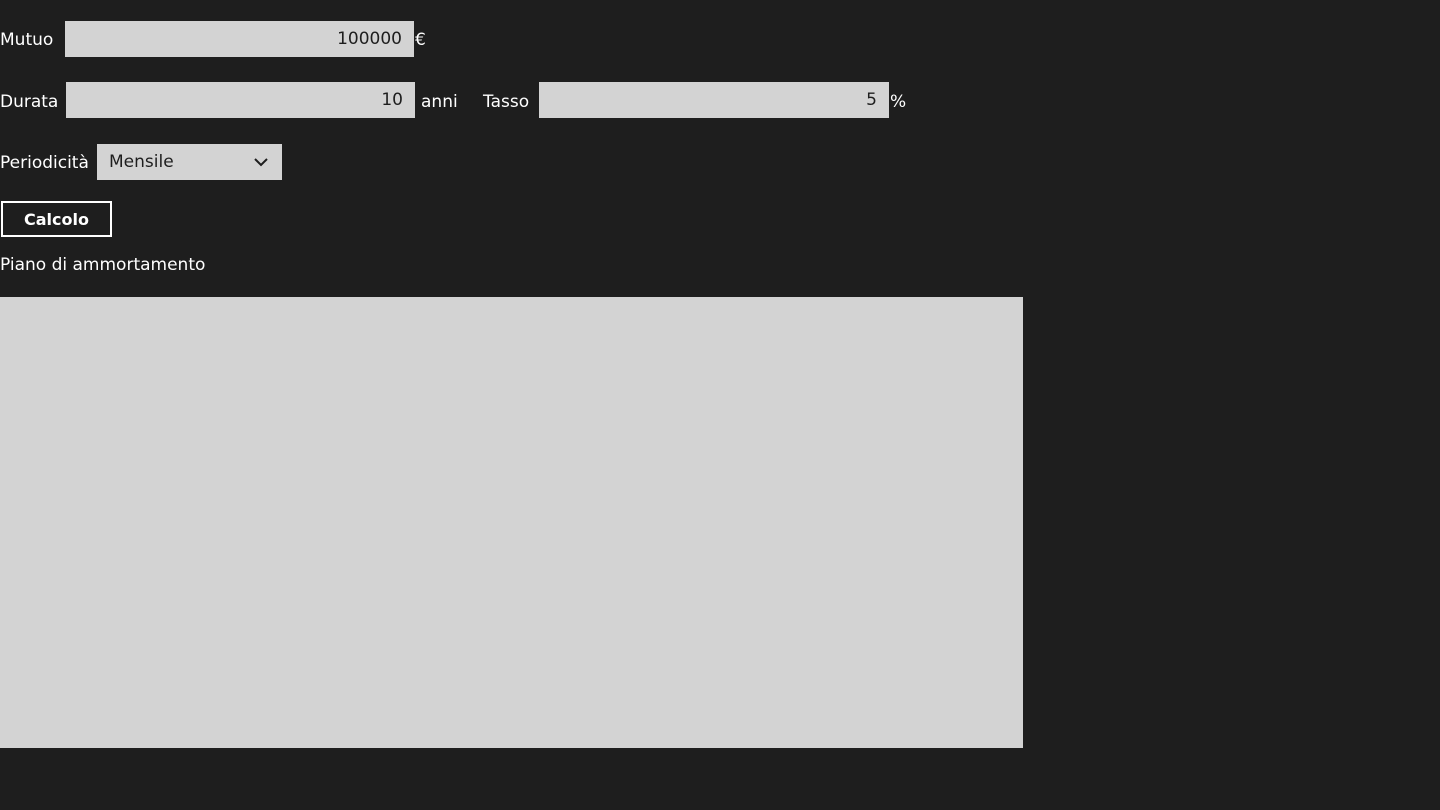  Describe the element at coordinates (103, 265) in the screenshot. I see `piano-label: Piano di ammortamento` at that location.